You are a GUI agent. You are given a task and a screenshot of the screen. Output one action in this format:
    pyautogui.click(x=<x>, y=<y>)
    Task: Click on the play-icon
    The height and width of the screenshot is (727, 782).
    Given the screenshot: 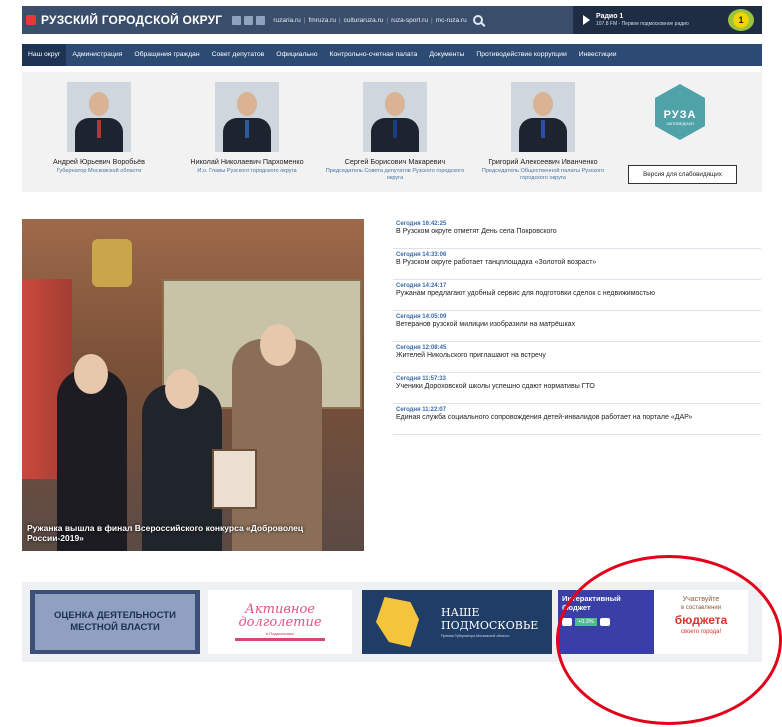 What is the action you would take?
    pyautogui.click(x=586, y=20)
    